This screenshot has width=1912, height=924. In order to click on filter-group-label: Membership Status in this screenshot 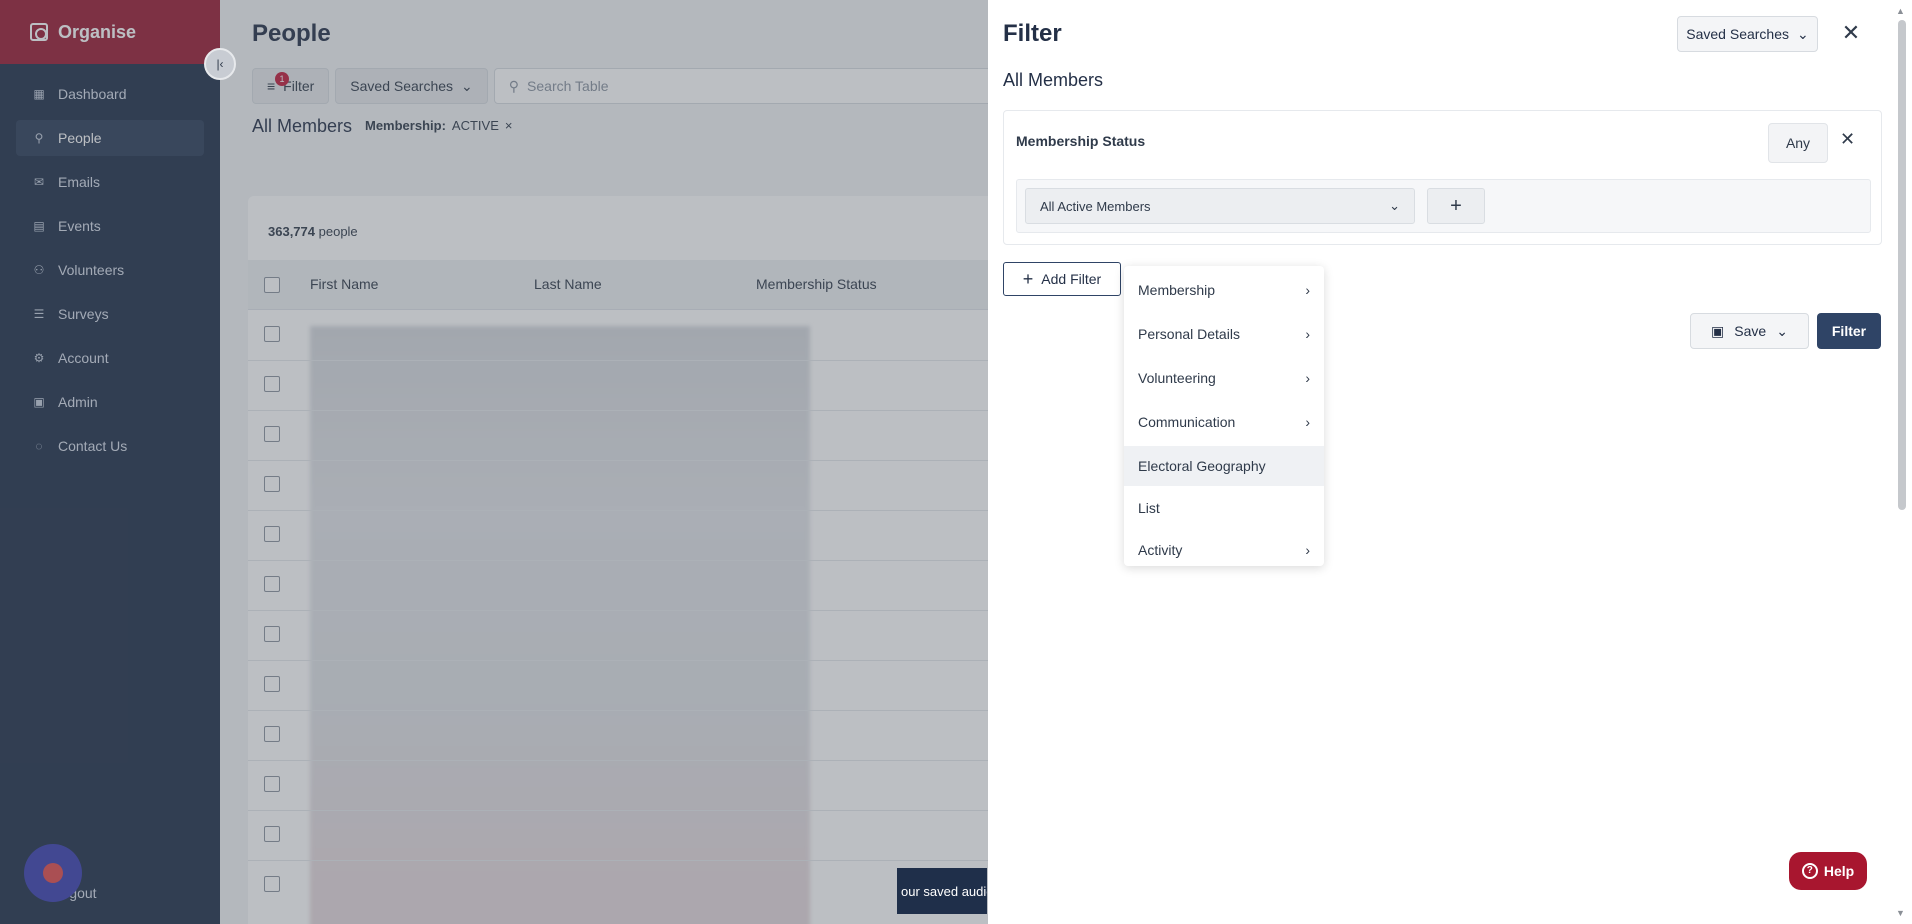, I will do `click(1081, 141)`.